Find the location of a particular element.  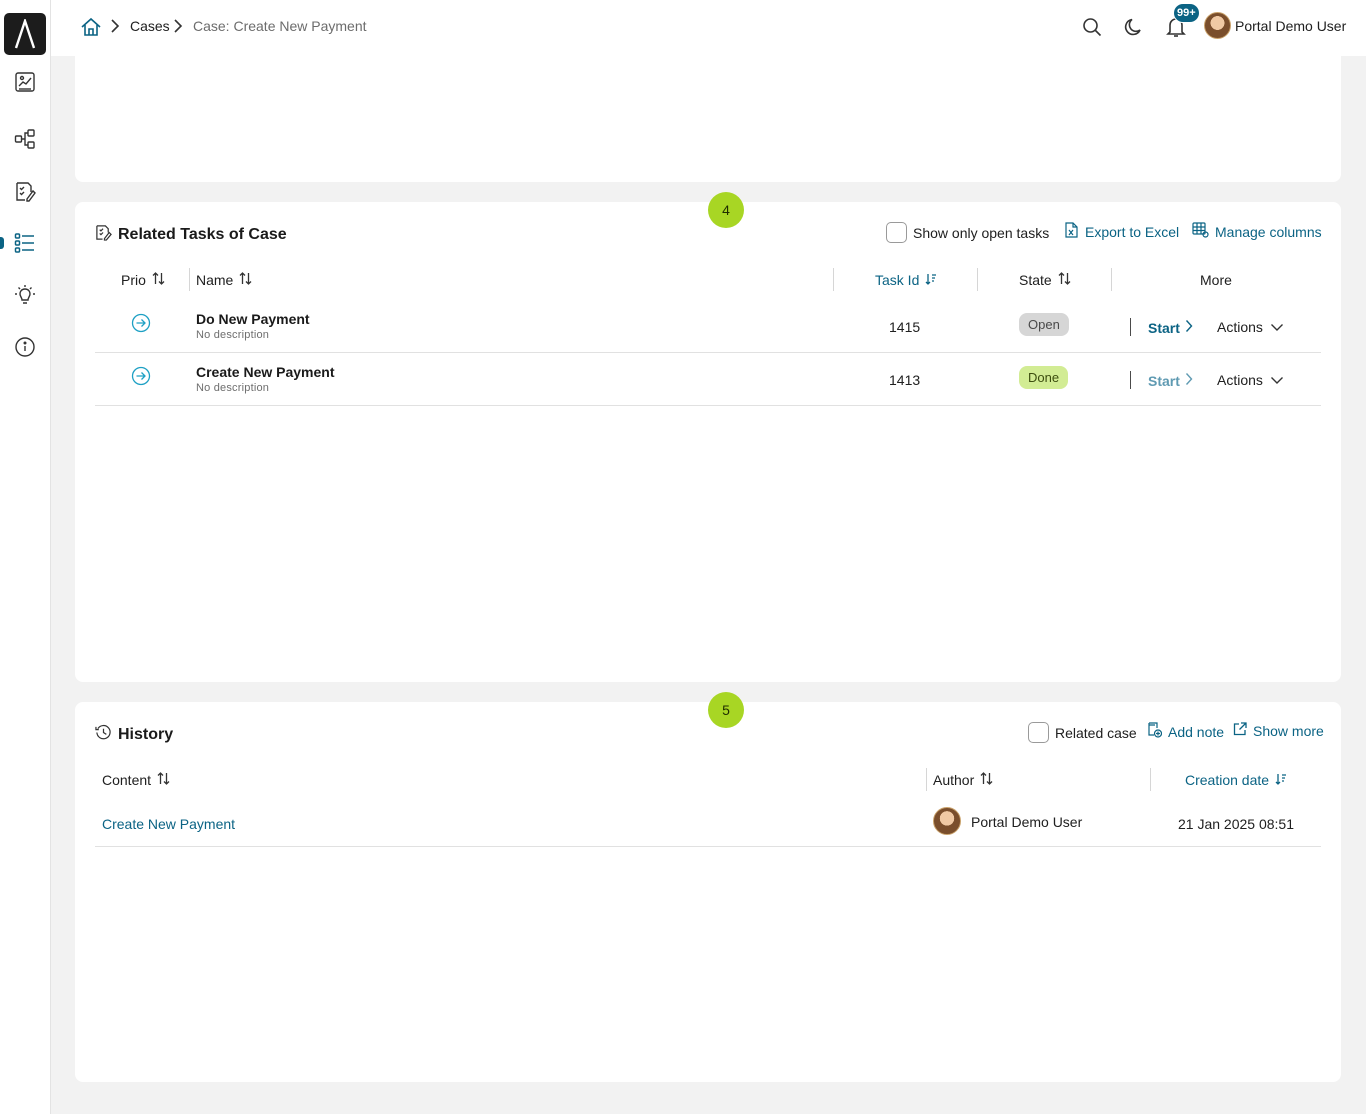

add-note-button: Add note is located at coordinates (1185, 731).